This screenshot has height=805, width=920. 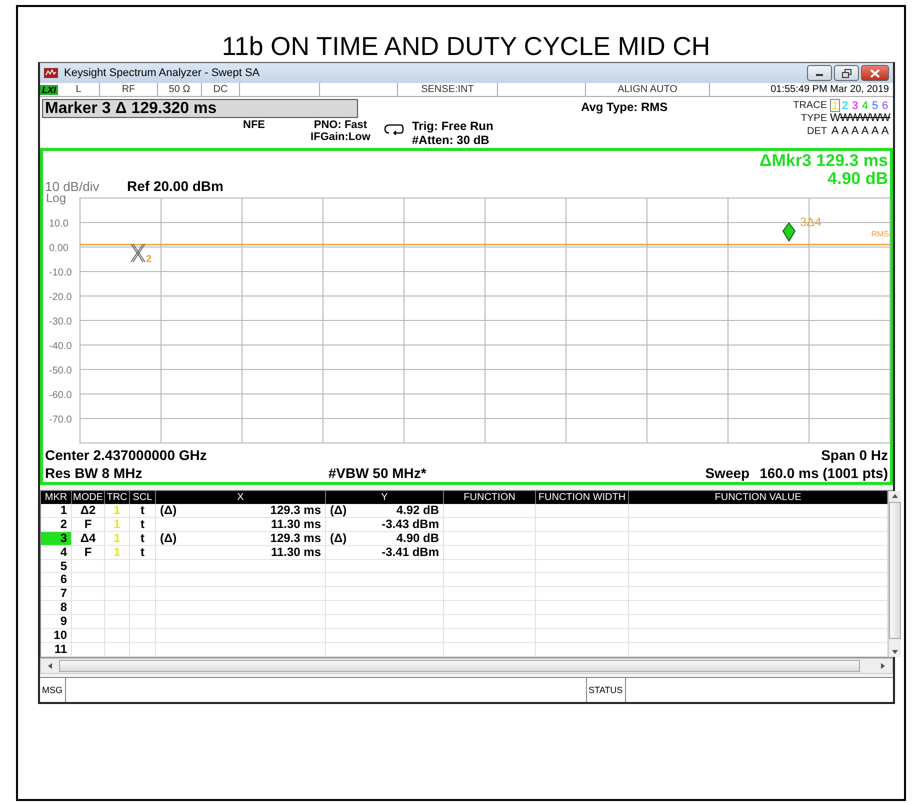 What do you see at coordinates (895, 496) in the screenshot?
I see `scroll-up-icon` at bounding box center [895, 496].